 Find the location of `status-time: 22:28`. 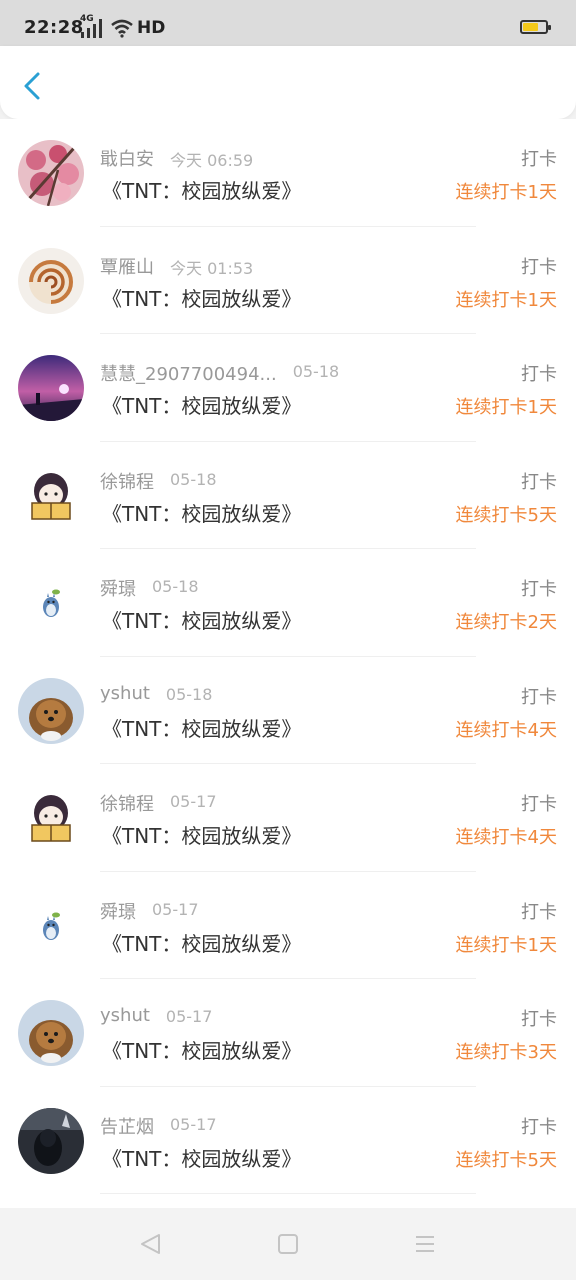

status-time: 22:28 is located at coordinates (54, 27).